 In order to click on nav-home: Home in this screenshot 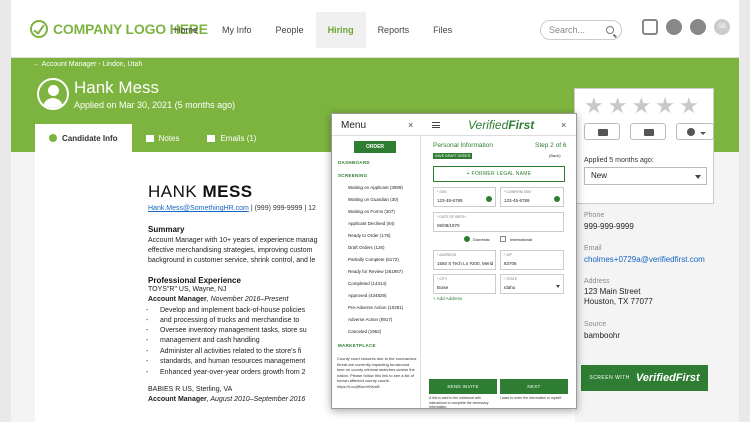, I will do `click(186, 30)`.